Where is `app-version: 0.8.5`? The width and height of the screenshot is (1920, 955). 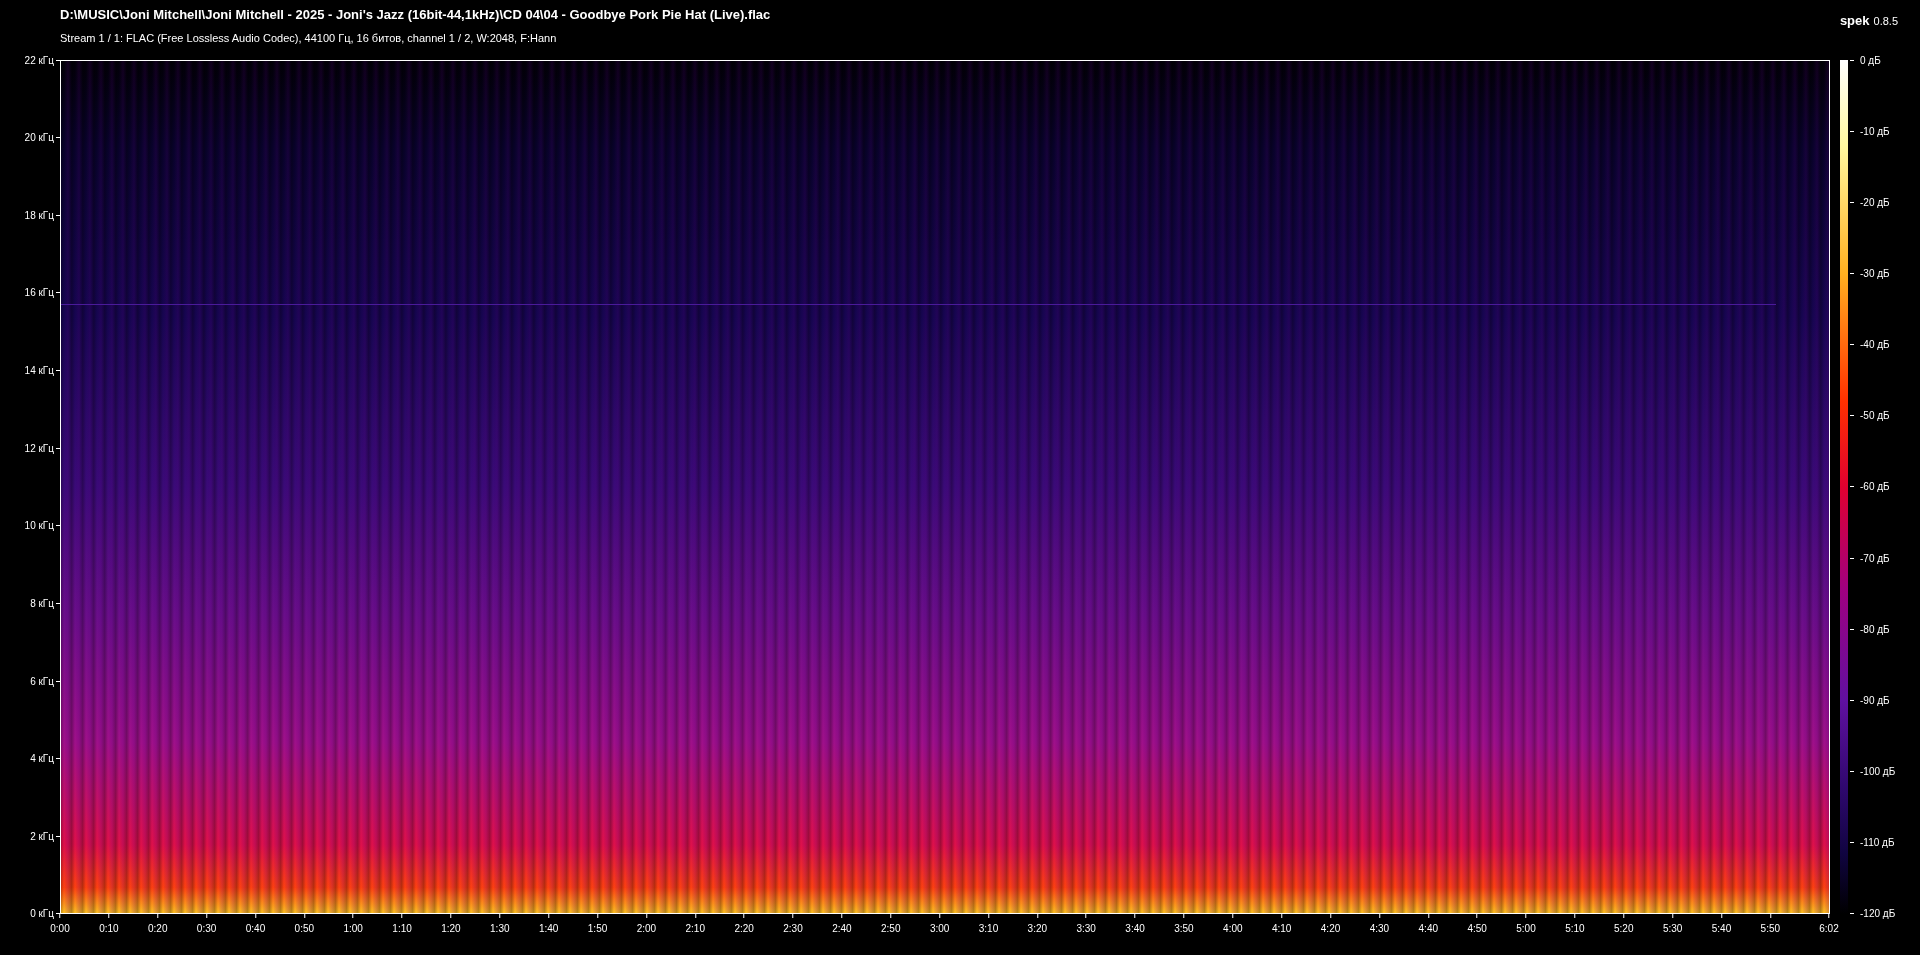
app-version: 0.8.5 is located at coordinates (1885, 21).